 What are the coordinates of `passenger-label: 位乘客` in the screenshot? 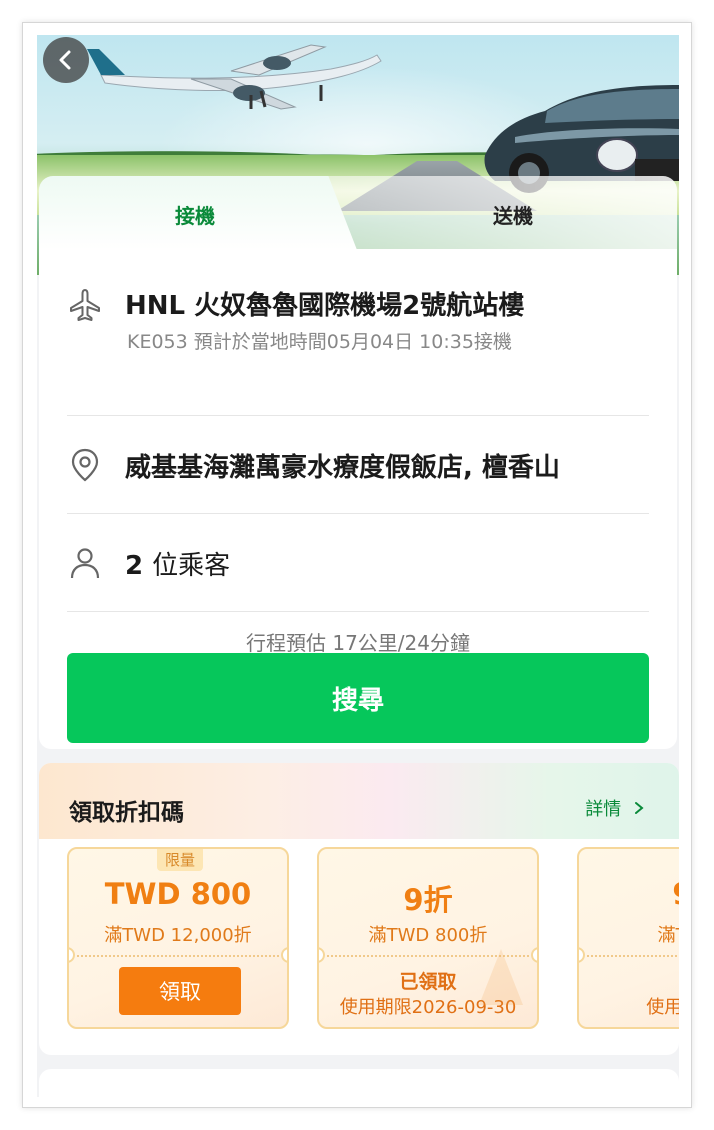 It's located at (191, 566).